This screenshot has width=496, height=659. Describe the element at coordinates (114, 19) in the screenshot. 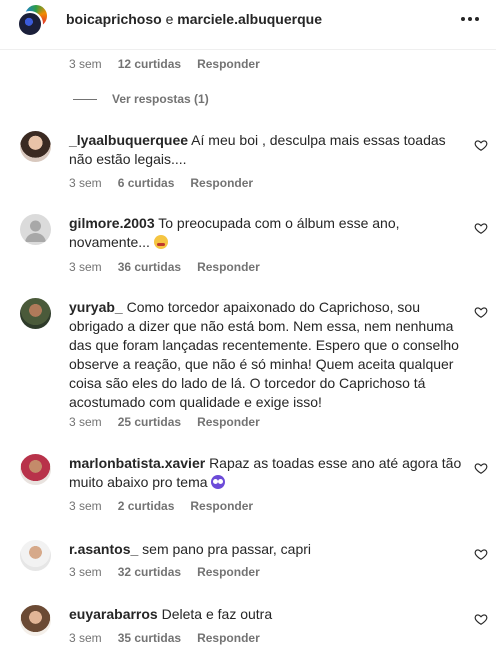

I see `author-link-boicaprichoso: boicaprichoso` at that location.